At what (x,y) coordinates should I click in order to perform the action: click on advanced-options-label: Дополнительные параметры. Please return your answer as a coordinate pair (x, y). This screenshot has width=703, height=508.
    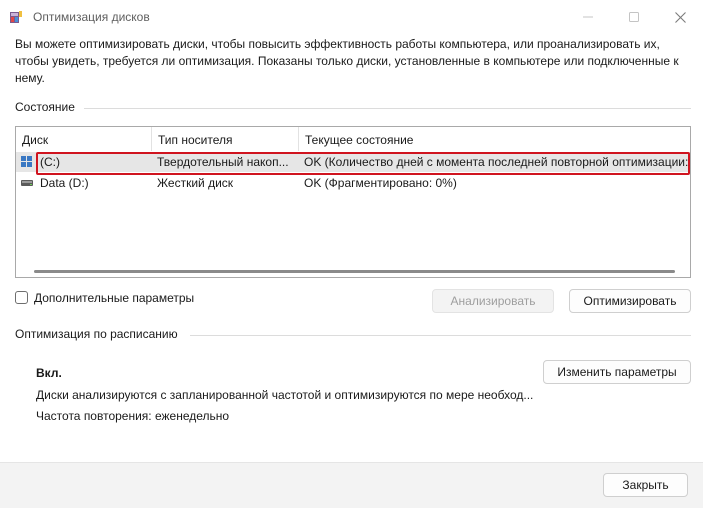
    Looking at the image, I should click on (114, 298).